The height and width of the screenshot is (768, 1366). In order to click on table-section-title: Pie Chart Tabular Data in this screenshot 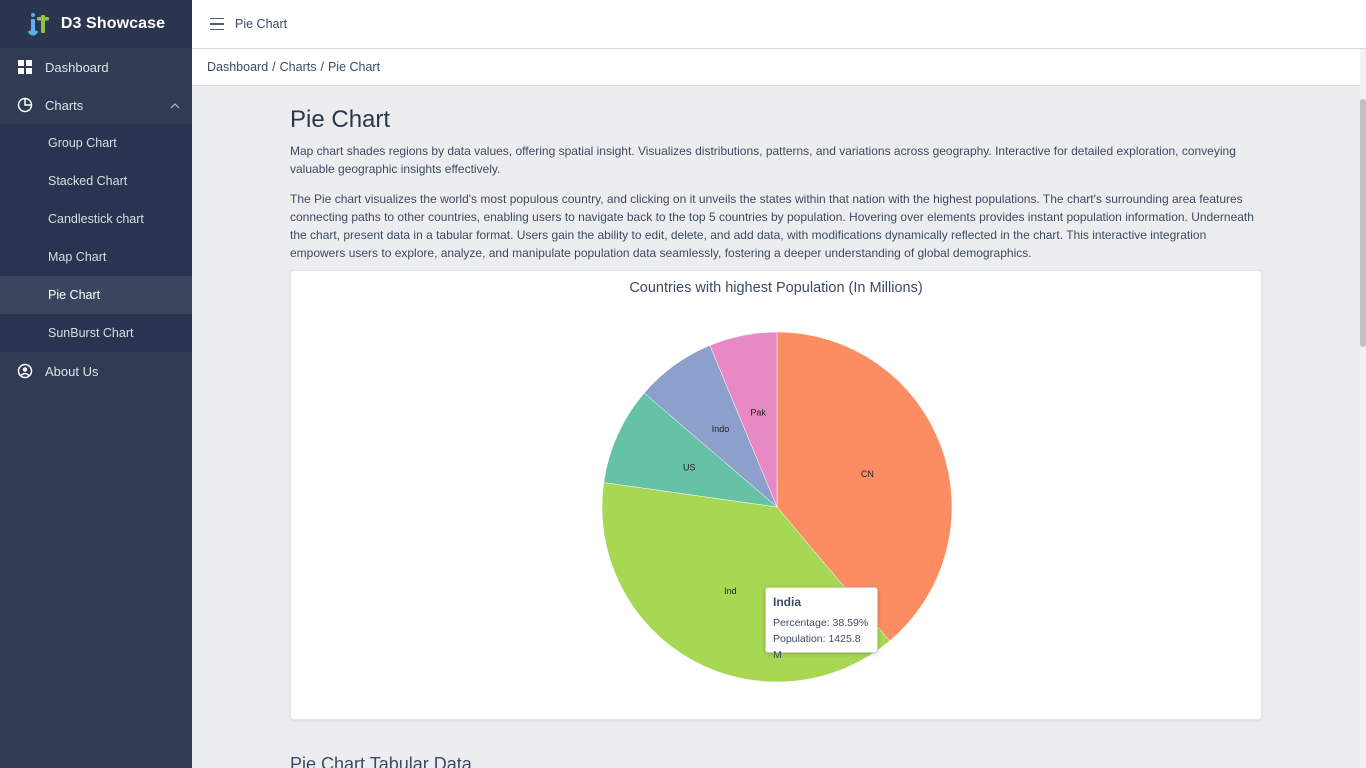, I will do `click(381, 761)`.